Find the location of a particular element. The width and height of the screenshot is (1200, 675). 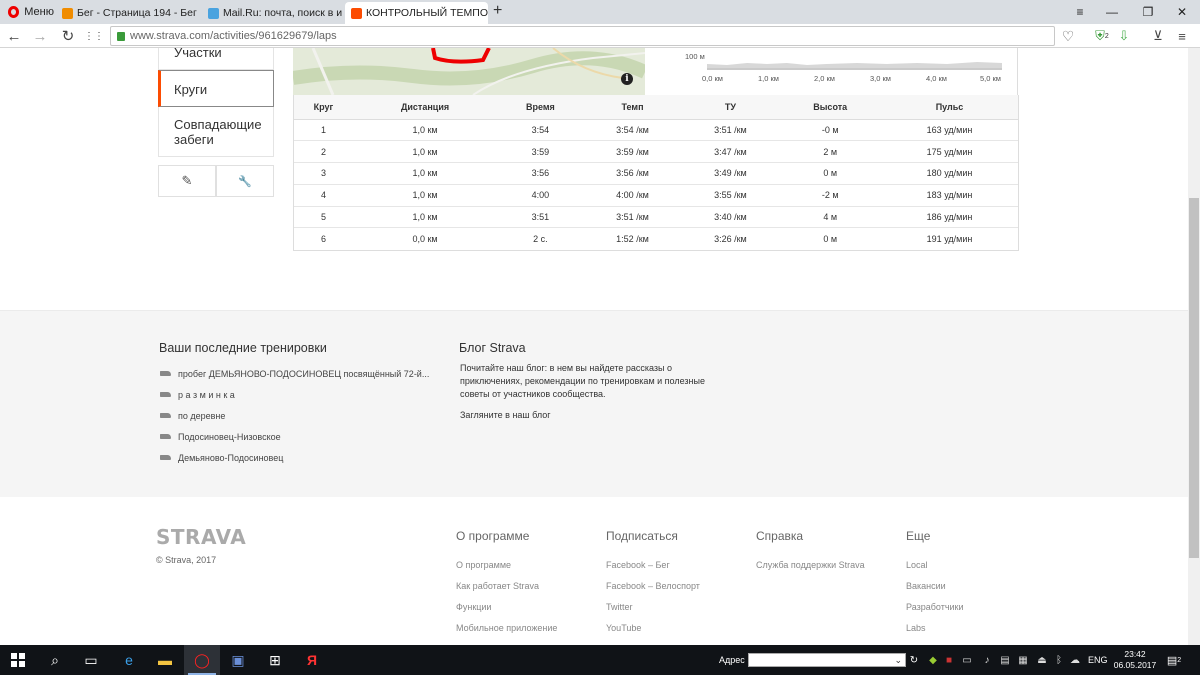

sidebar-item-matched-runs: Совпадающие забеги is located at coordinates (216, 132).